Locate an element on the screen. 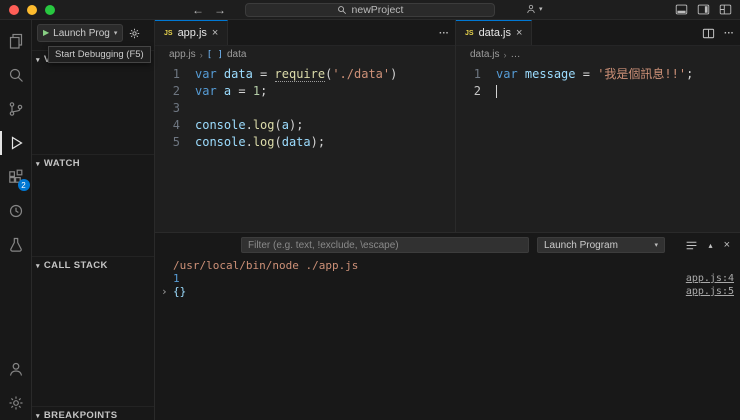  activity-item-source-control is located at coordinates (16, 109).